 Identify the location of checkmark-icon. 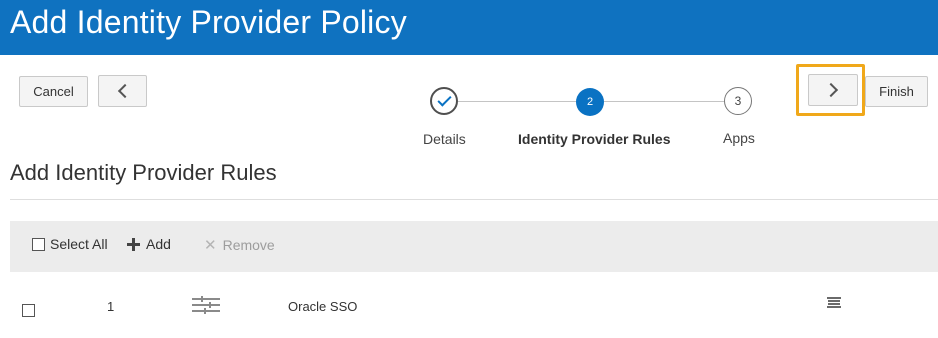
(444, 99).